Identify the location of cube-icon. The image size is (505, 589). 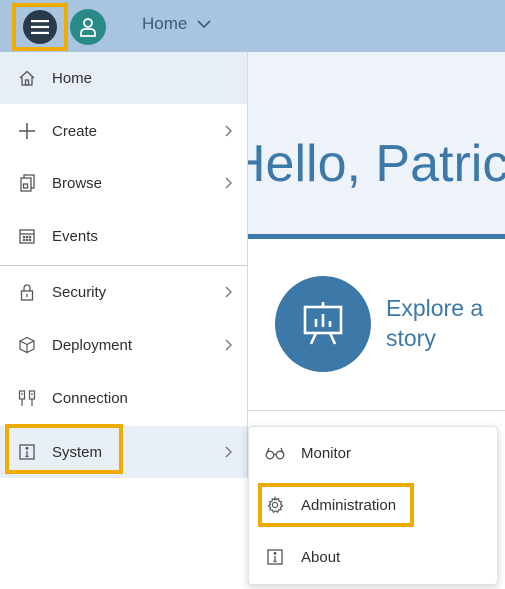
(27, 345).